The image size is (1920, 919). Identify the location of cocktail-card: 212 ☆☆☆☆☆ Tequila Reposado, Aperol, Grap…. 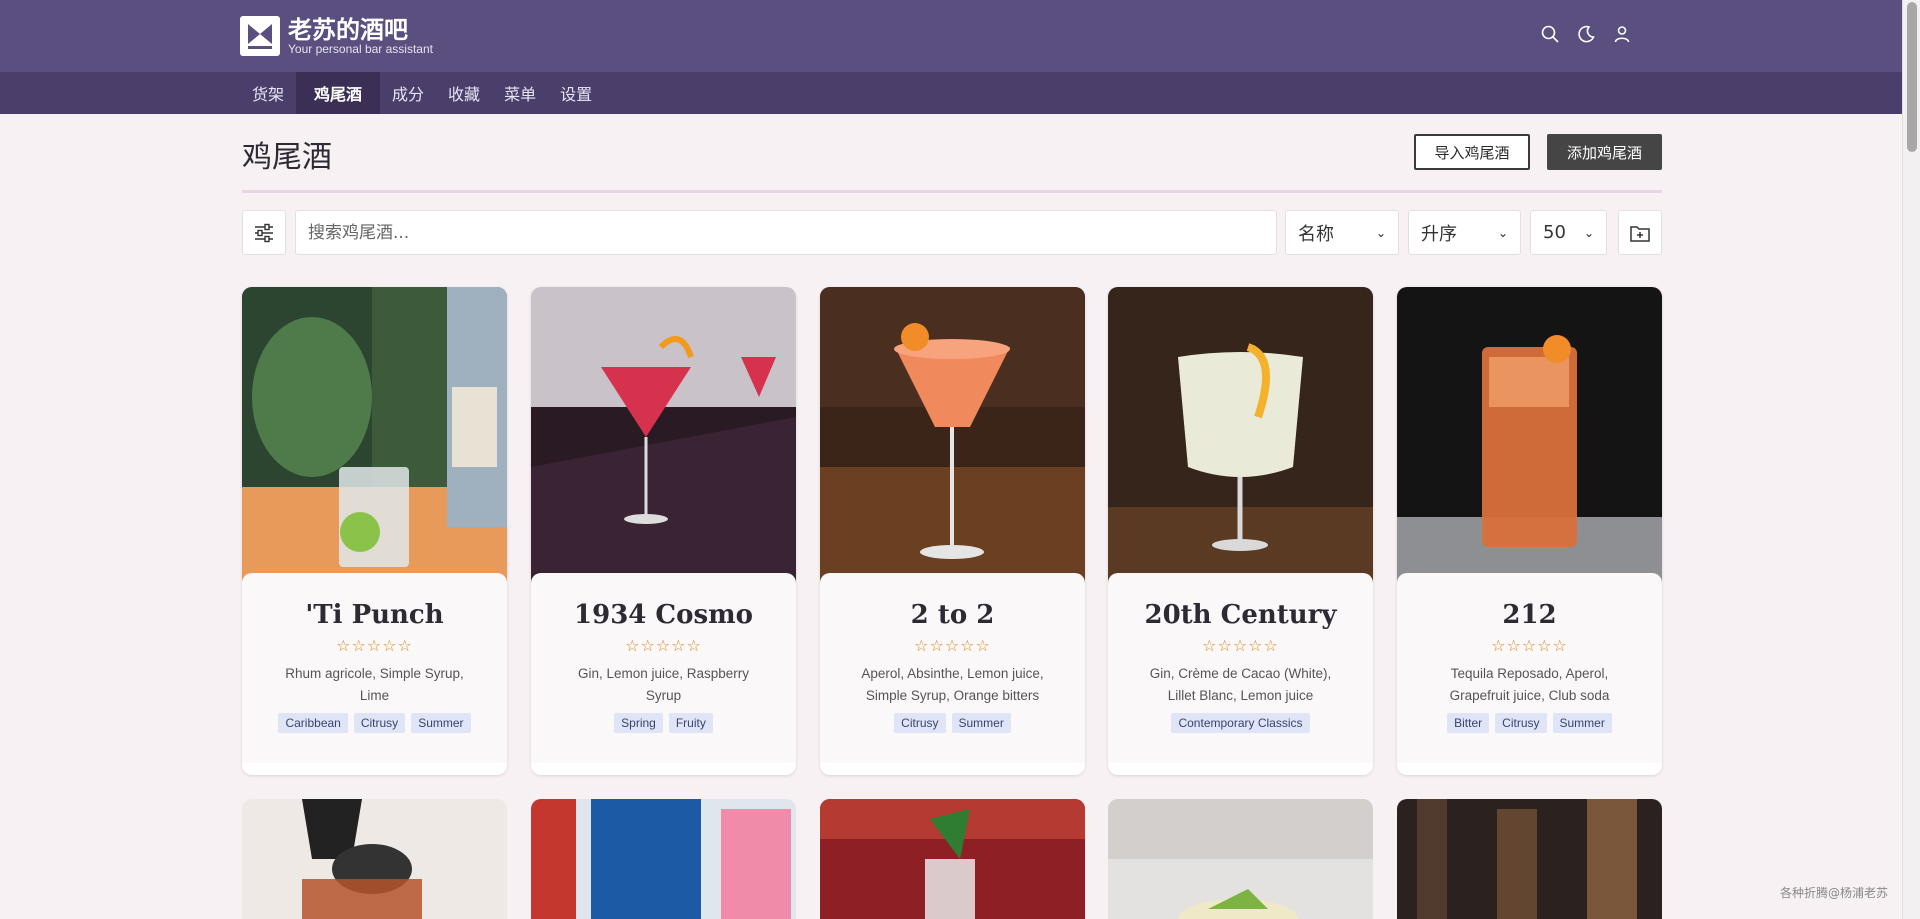
(1529, 531).